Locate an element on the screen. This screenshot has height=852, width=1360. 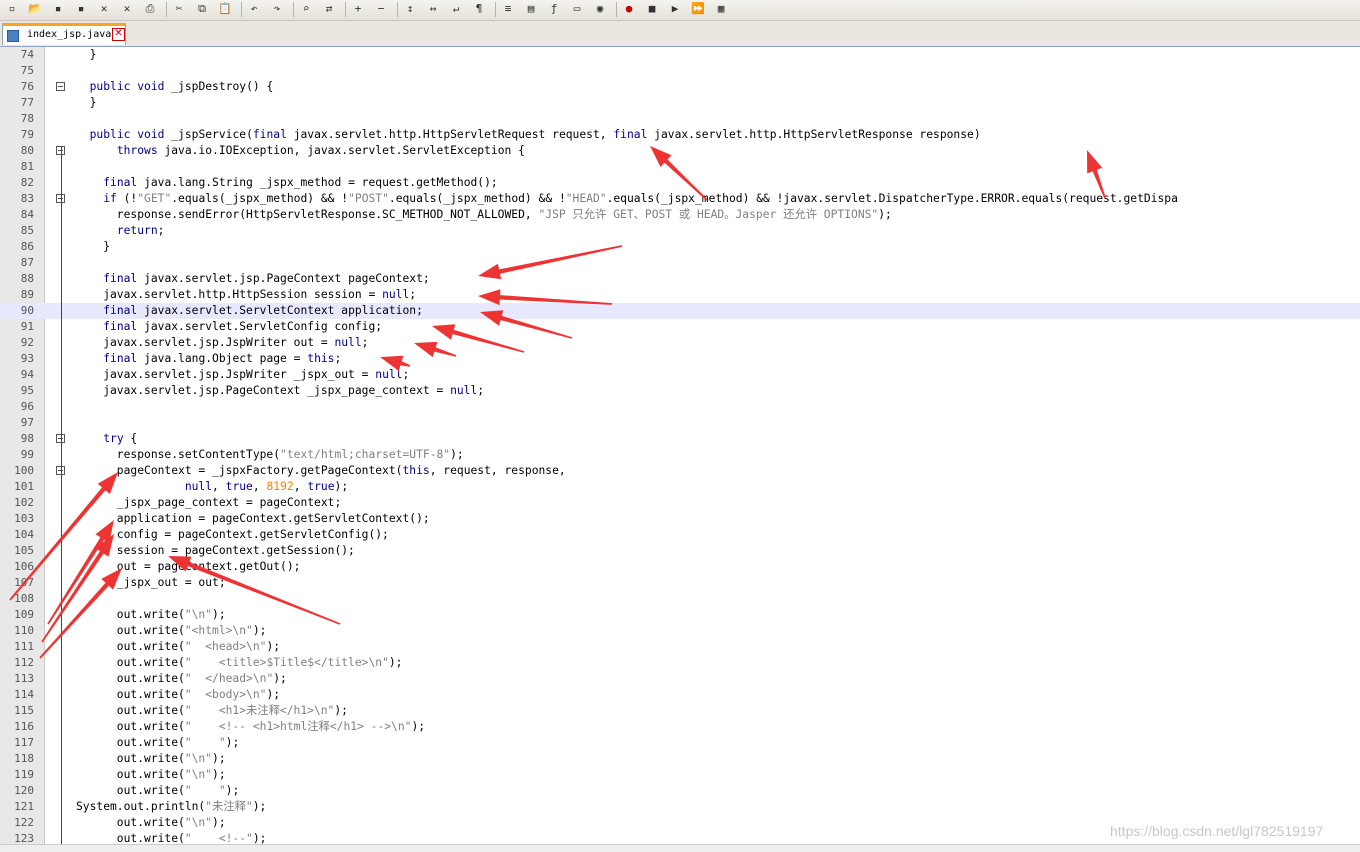
watermark: https://blog.csdn.net/lgl782519197 is located at coordinates (1217, 831).